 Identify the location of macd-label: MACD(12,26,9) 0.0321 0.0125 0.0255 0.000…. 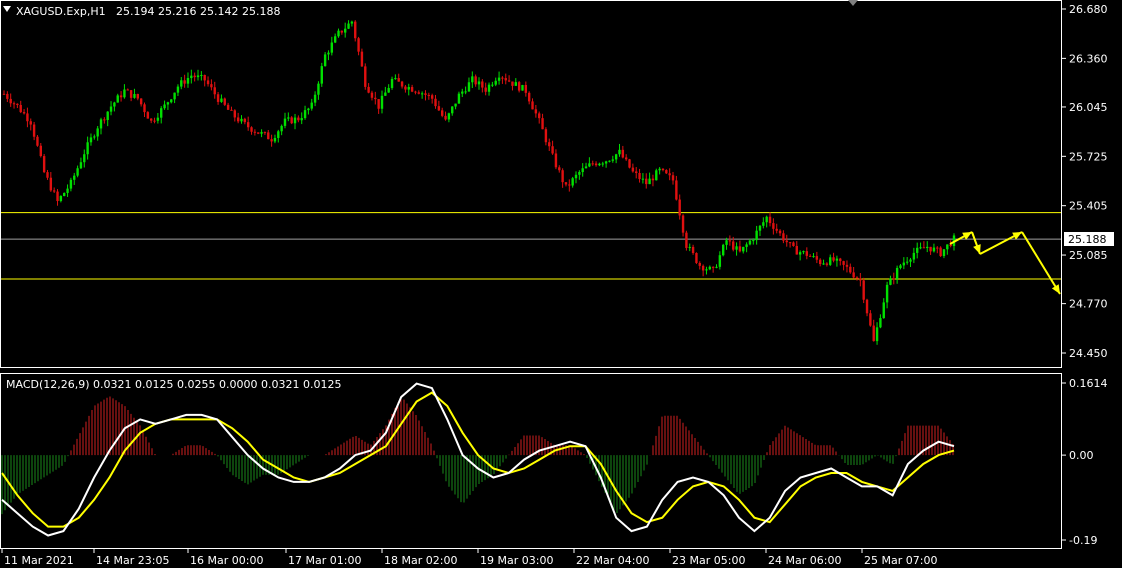
(173, 384).